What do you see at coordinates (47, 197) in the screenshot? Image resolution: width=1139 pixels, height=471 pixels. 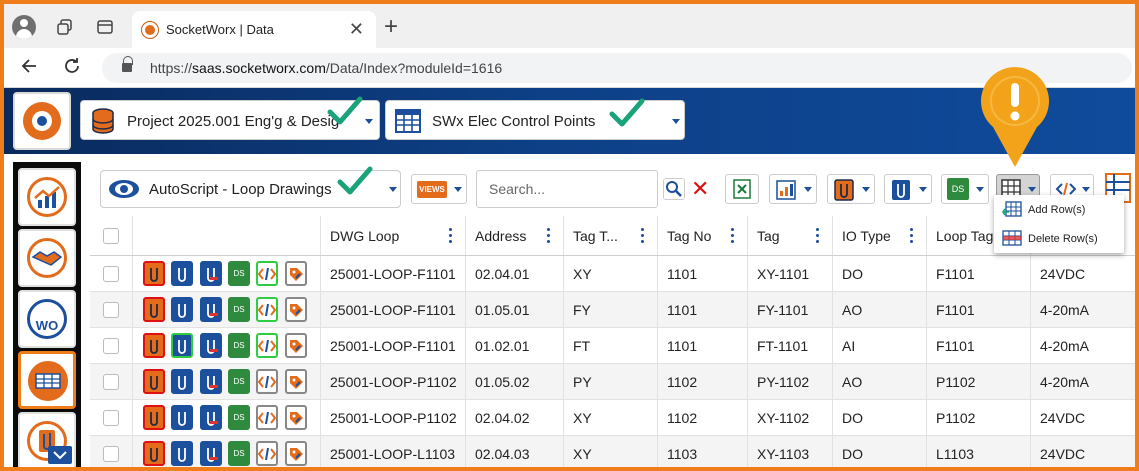 I see `sidebar-item-analytics` at bounding box center [47, 197].